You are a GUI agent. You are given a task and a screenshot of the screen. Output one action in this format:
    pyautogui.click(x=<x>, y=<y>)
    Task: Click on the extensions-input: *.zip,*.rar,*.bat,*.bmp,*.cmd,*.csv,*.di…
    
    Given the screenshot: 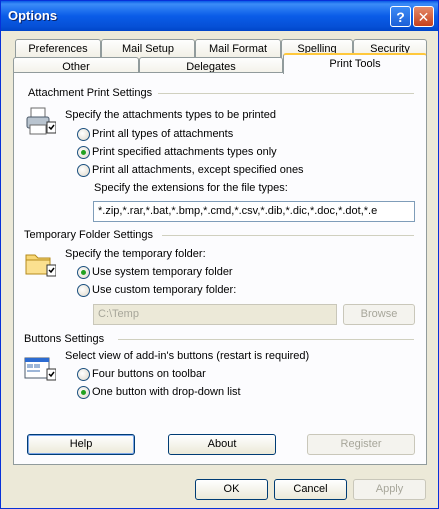 What is the action you would take?
    pyautogui.click(x=254, y=211)
    